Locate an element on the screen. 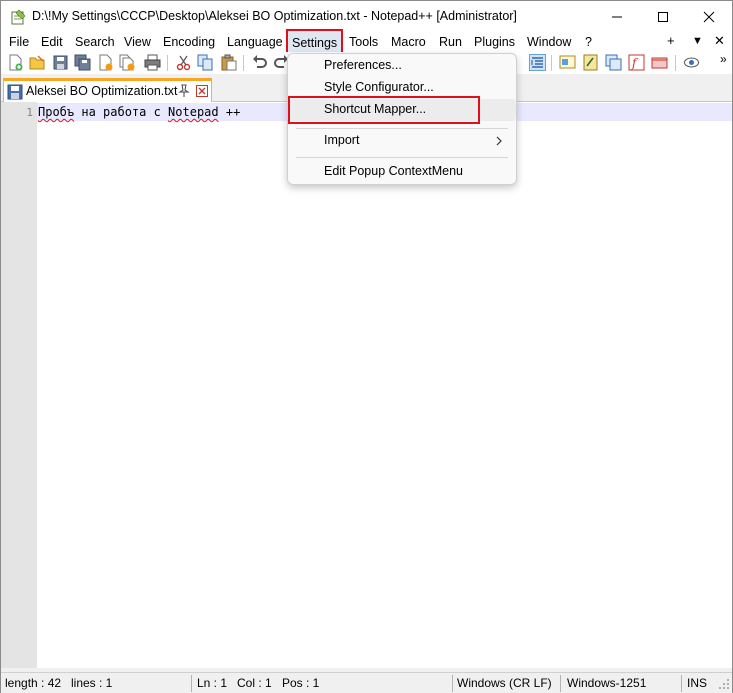 This screenshot has width=733, height=693. function-list-icon is located at coordinates (590, 62).